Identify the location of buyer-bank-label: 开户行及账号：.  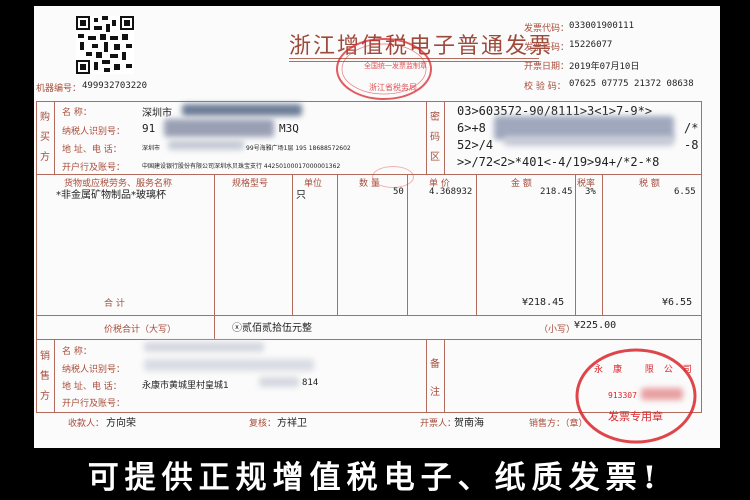
(94, 168).